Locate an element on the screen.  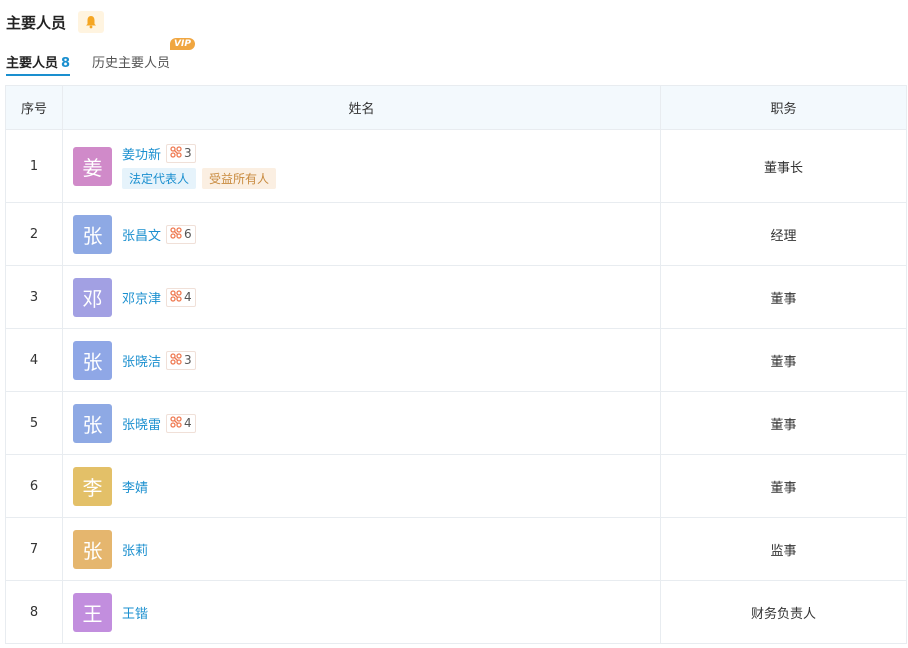
person-info: 姜功新 3 法定代表人 受益所有人 is located at coordinates (202, 166).